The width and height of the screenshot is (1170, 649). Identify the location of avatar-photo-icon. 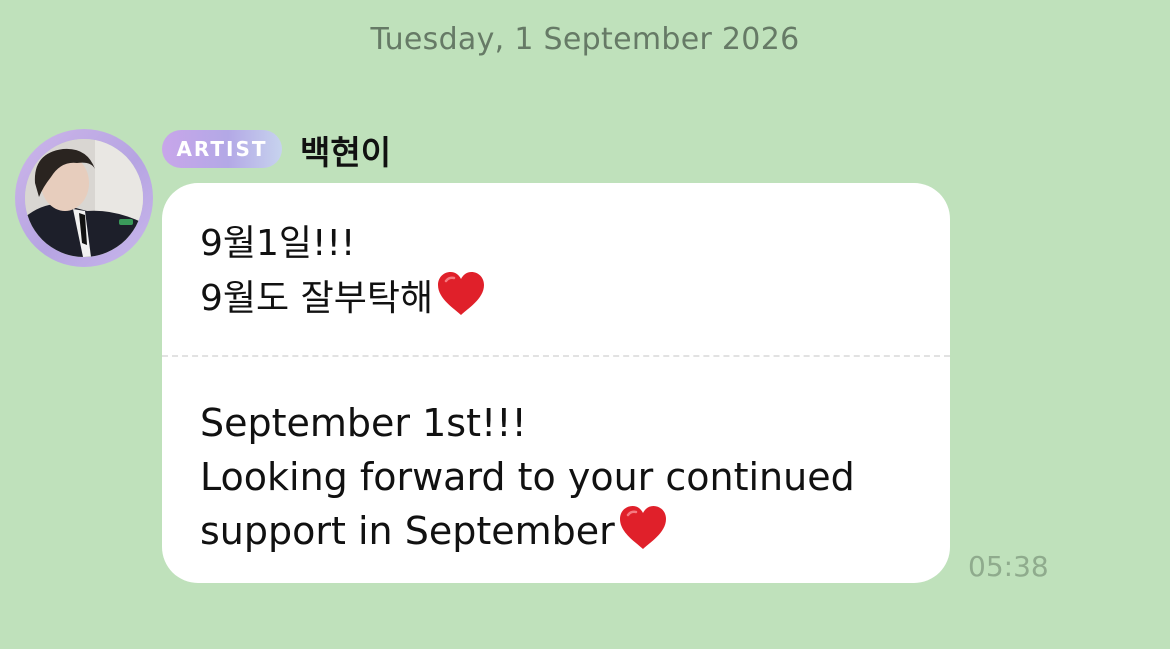
(84, 198).